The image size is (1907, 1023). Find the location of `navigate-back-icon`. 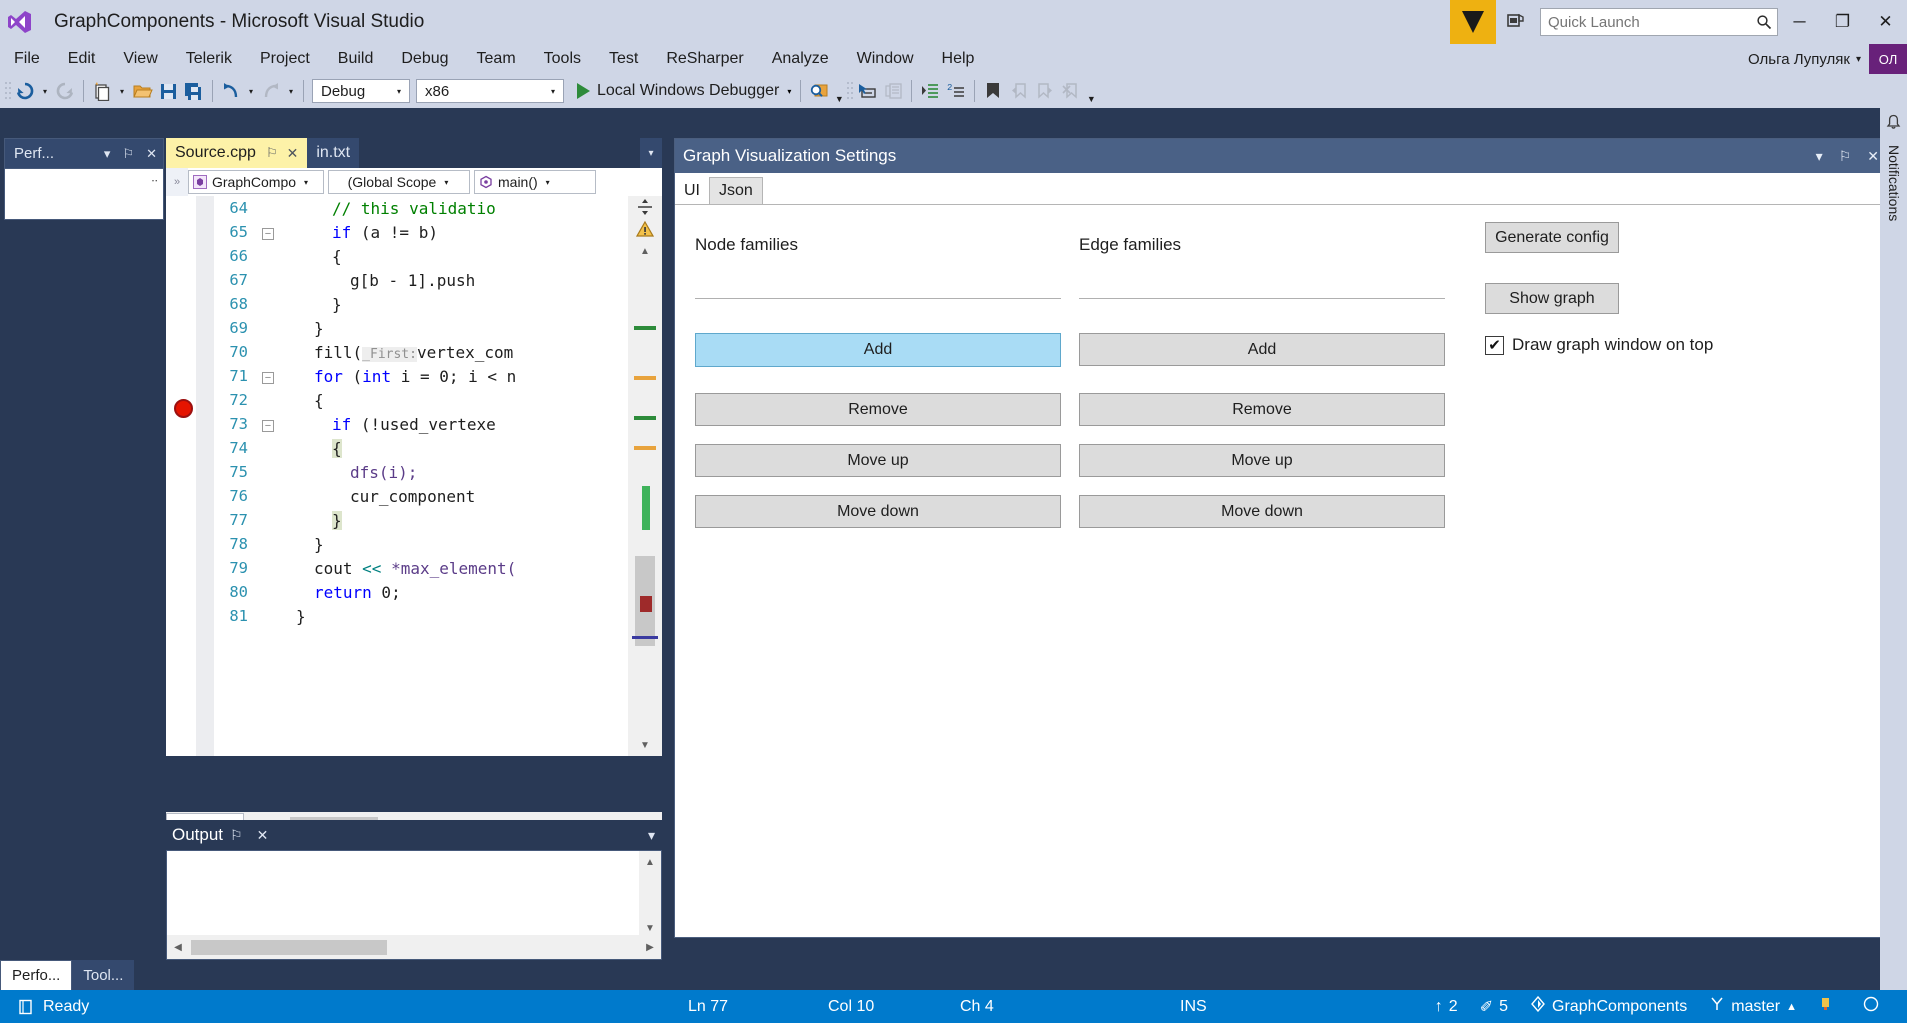

navigate-back-icon is located at coordinates (25, 91).